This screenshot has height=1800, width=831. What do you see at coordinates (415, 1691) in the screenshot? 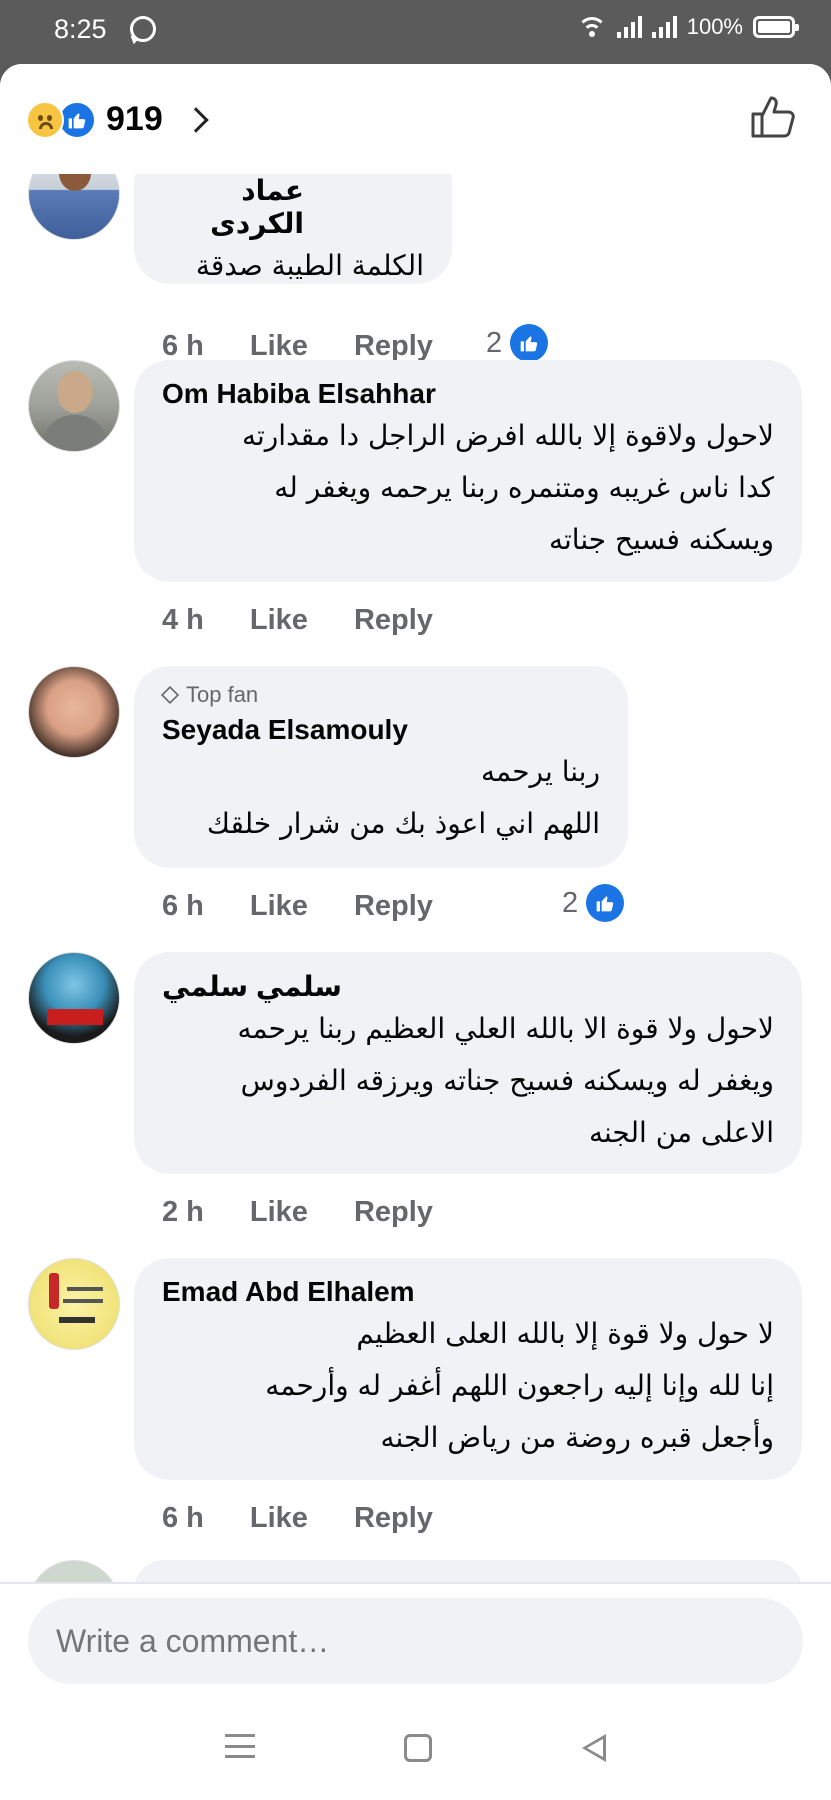
I see `comment-composer` at bounding box center [415, 1691].